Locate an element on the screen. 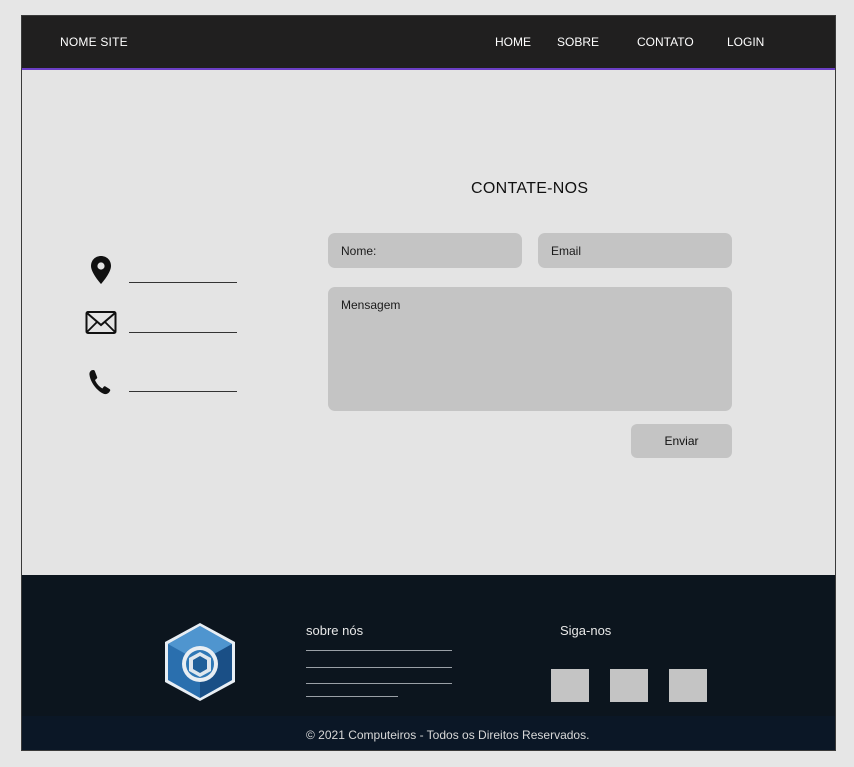 The height and width of the screenshot is (767, 854). site-name: NOME SITE is located at coordinates (94, 42).